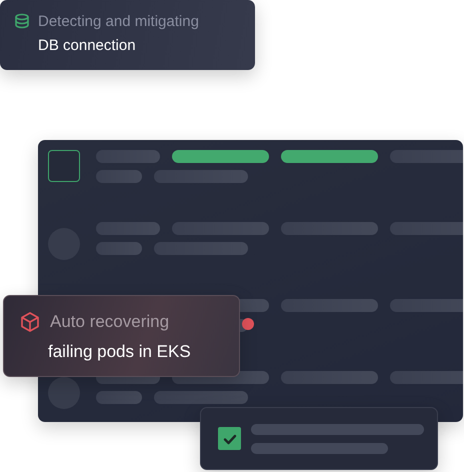 Image resolution: width=464 pixels, height=472 pixels. What do you see at coordinates (87, 45) in the screenshot?
I see `notification-text: DB connection` at bounding box center [87, 45].